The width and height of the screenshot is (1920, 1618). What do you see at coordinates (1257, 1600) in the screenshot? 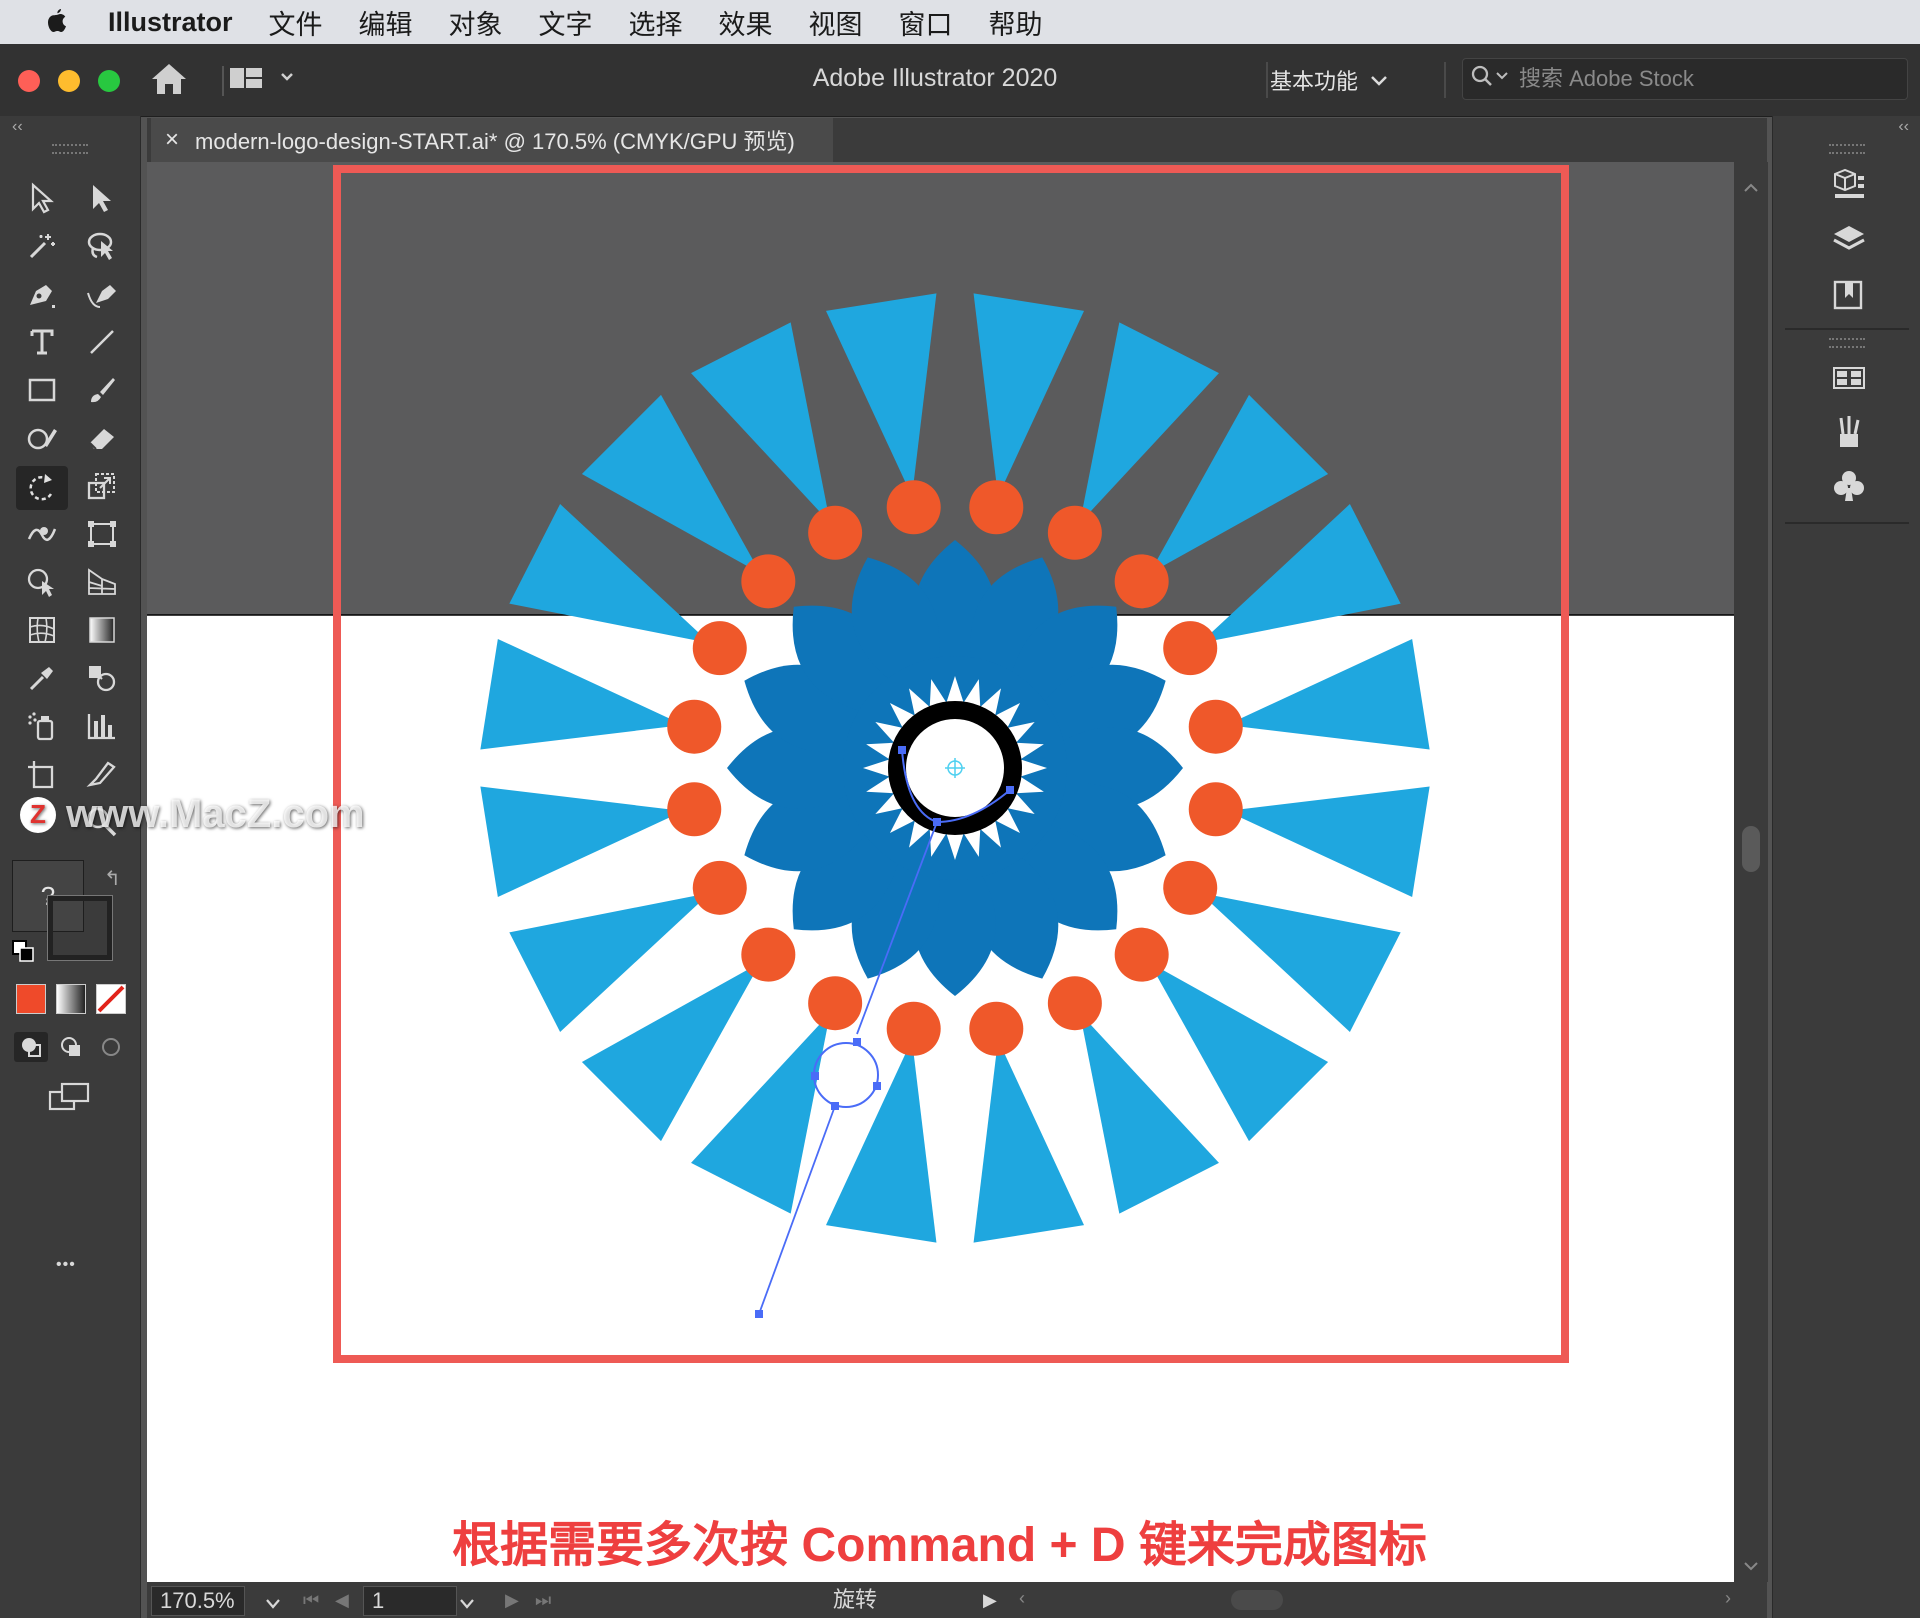
I see `hscroll-thumb` at bounding box center [1257, 1600].